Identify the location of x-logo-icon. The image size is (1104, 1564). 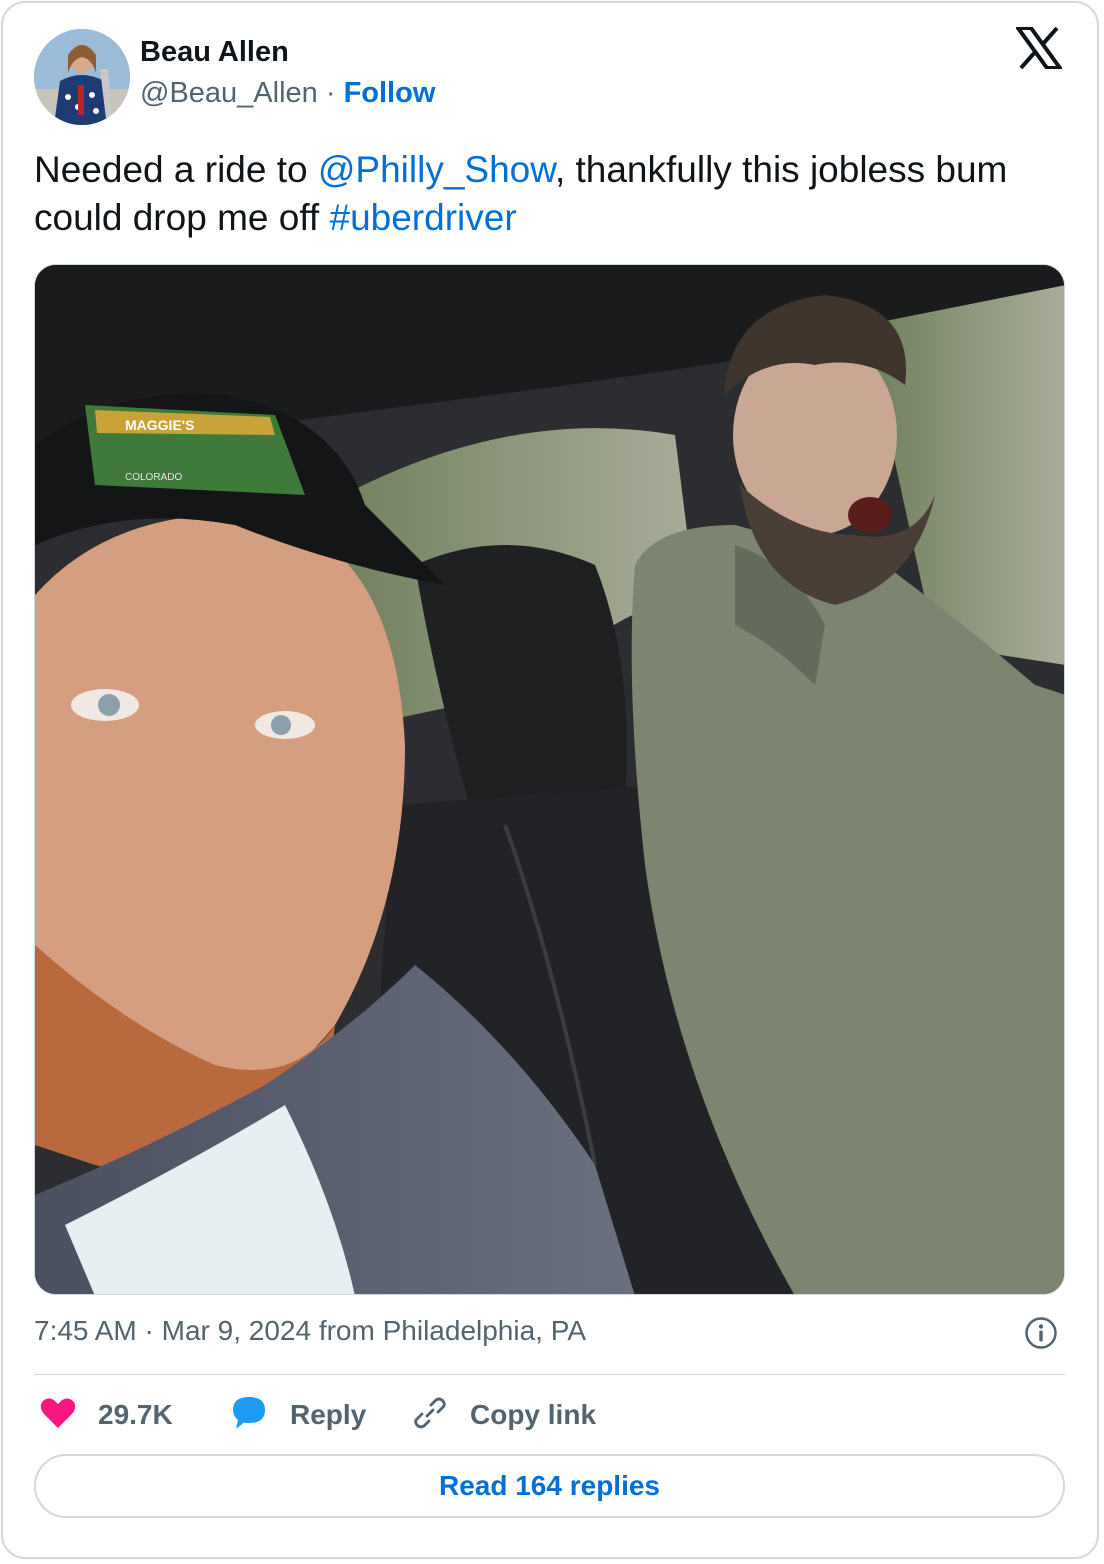
(1039, 48).